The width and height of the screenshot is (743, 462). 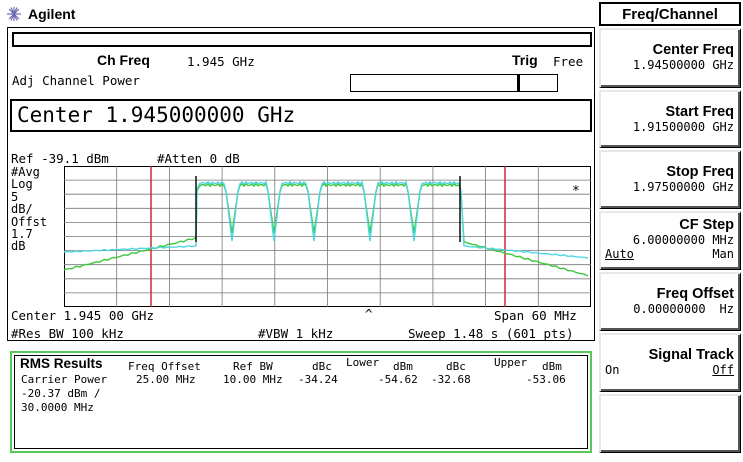 I want to click on header-dbc-upper: dBc, so click(x=456, y=366).